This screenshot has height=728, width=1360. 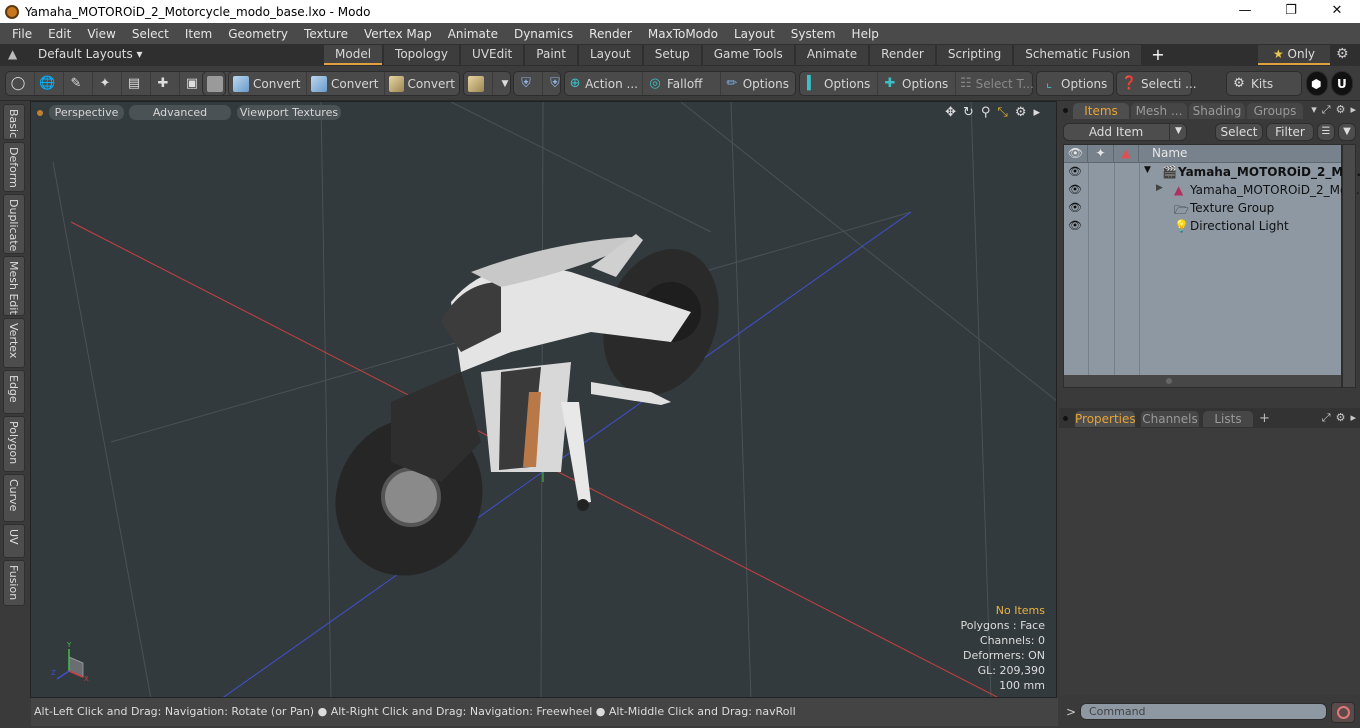 What do you see at coordinates (832, 55) in the screenshot?
I see `tab-animate: Animate` at bounding box center [832, 55].